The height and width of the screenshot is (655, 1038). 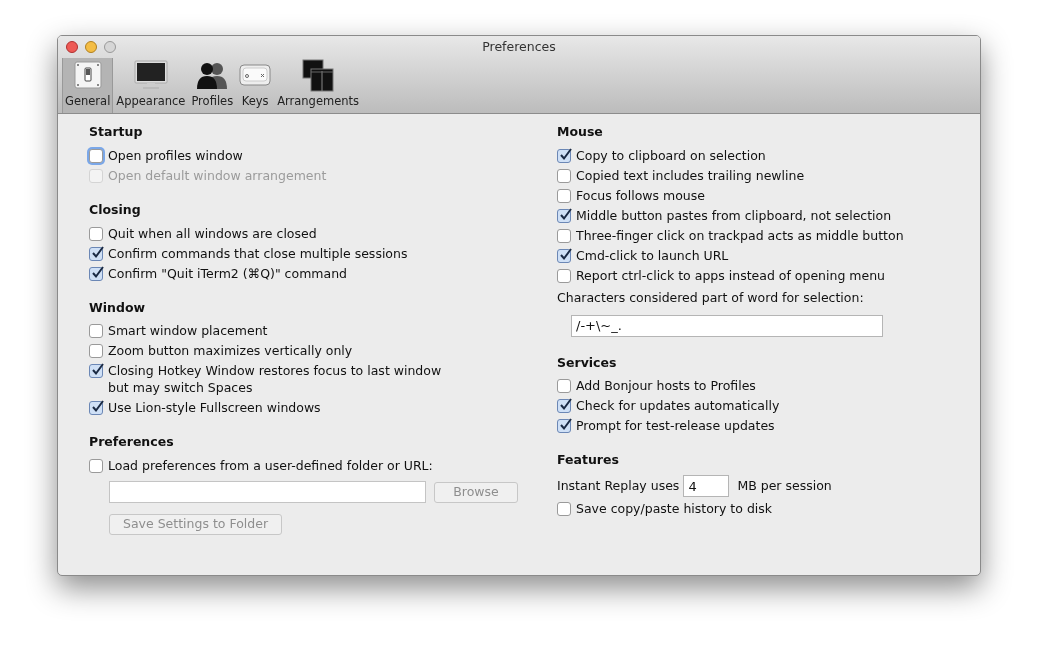 What do you see at coordinates (150, 75) in the screenshot?
I see `monitor-icon` at bounding box center [150, 75].